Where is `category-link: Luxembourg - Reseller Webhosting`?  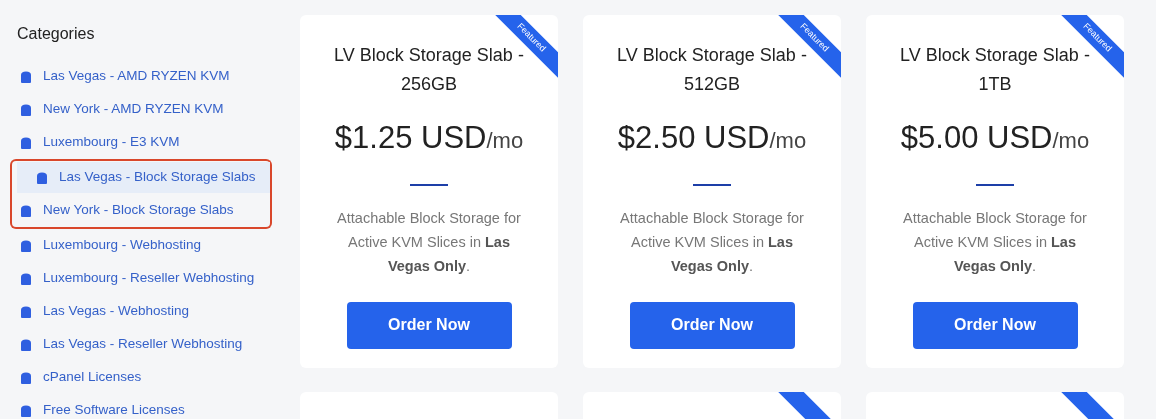
category-link: Luxembourg - Reseller Webhosting is located at coordinates (143, 278).